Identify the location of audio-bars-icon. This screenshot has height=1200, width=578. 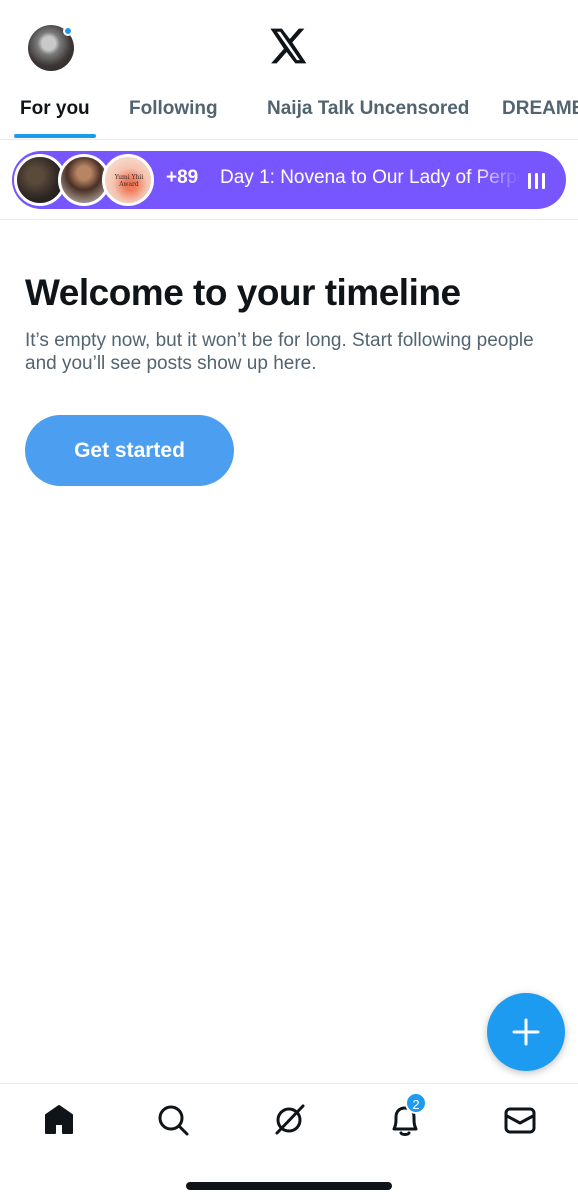
(537, 180).